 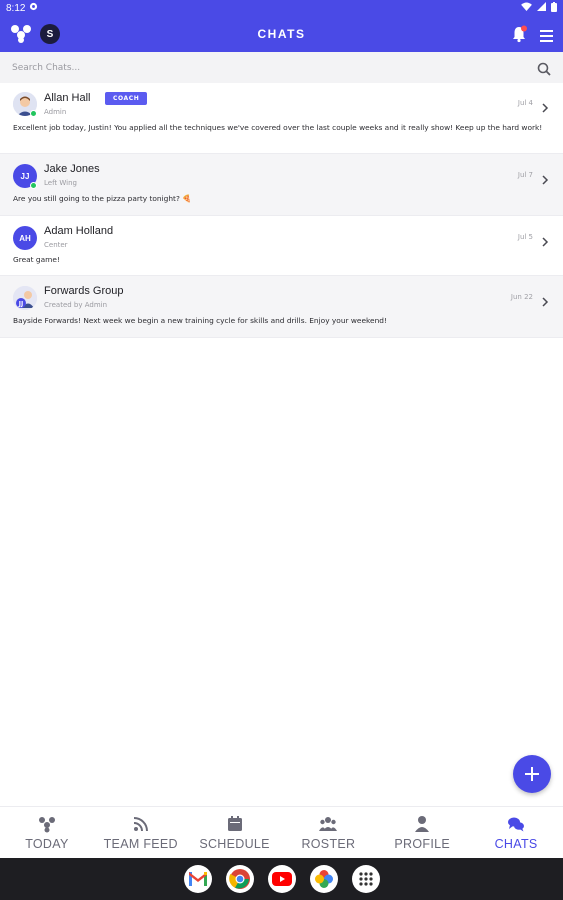 I want to click on chat-date: Jul 7, so click(x=525, y=175).